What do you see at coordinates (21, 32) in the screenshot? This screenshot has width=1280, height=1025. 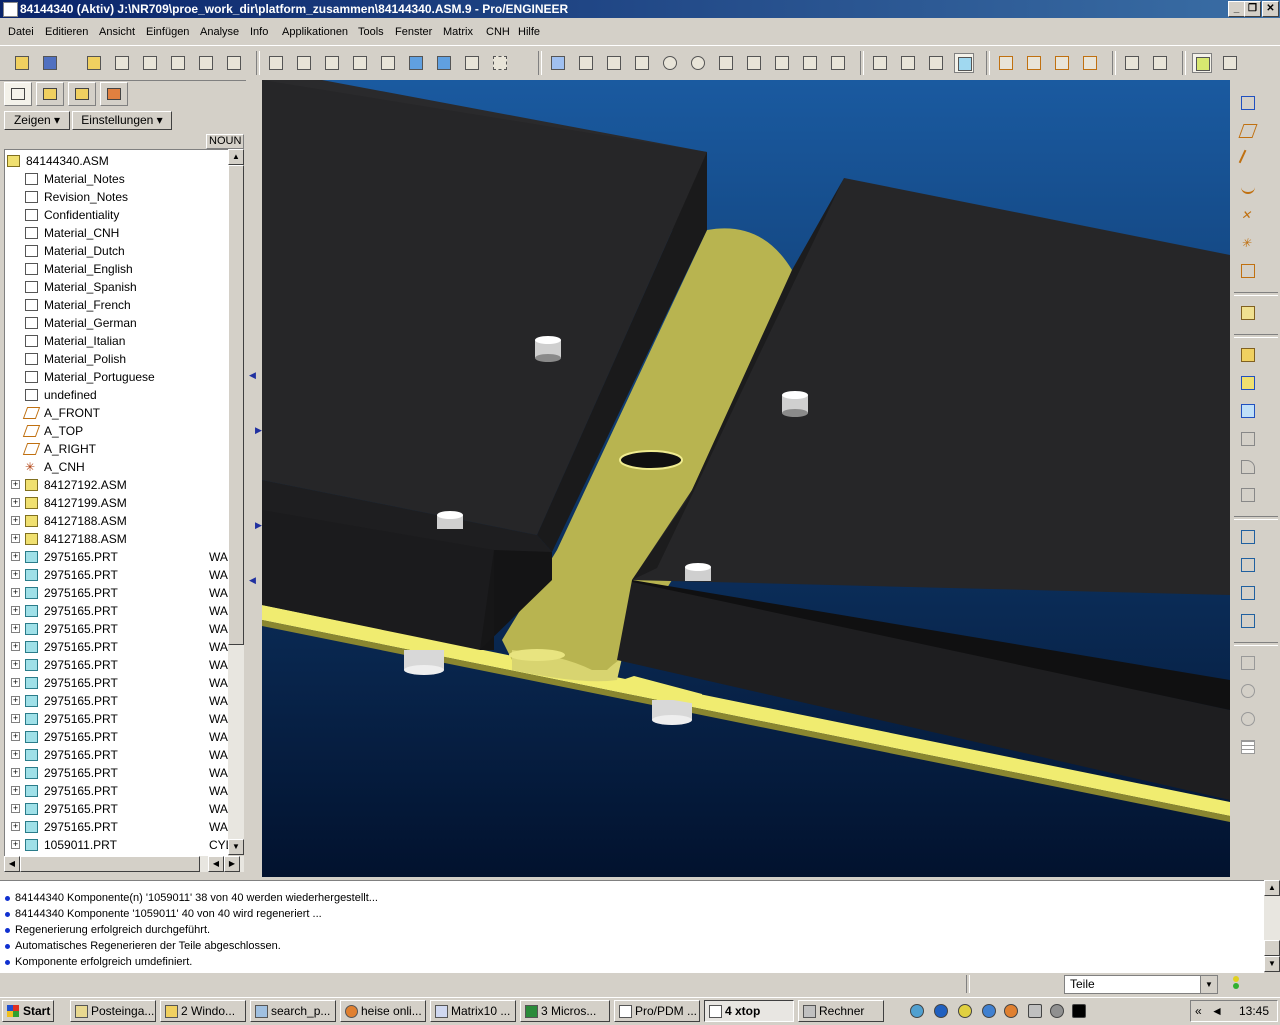 I see `menu-datei: Datei` at bounding box center [21, 32].